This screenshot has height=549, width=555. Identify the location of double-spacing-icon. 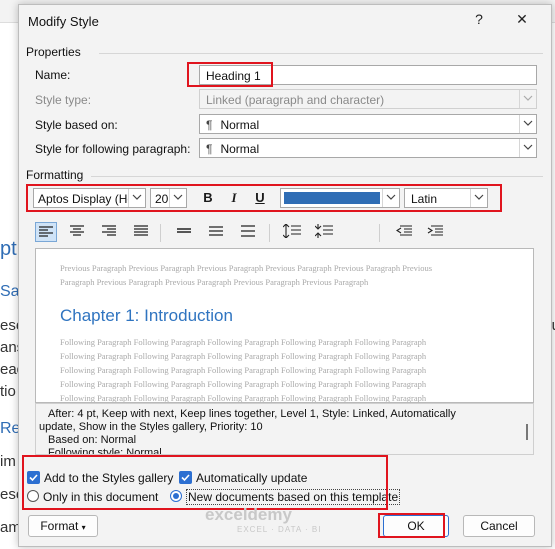
(248, 232).